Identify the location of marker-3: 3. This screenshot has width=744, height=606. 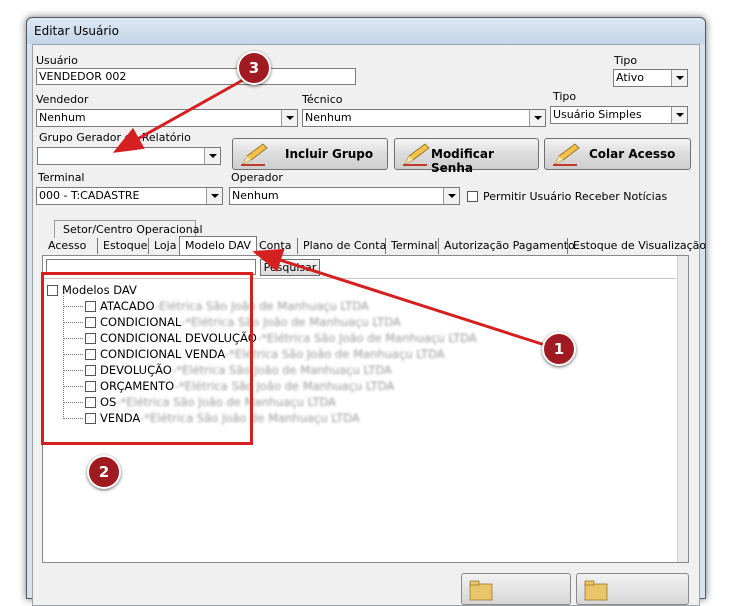
(254, 68).